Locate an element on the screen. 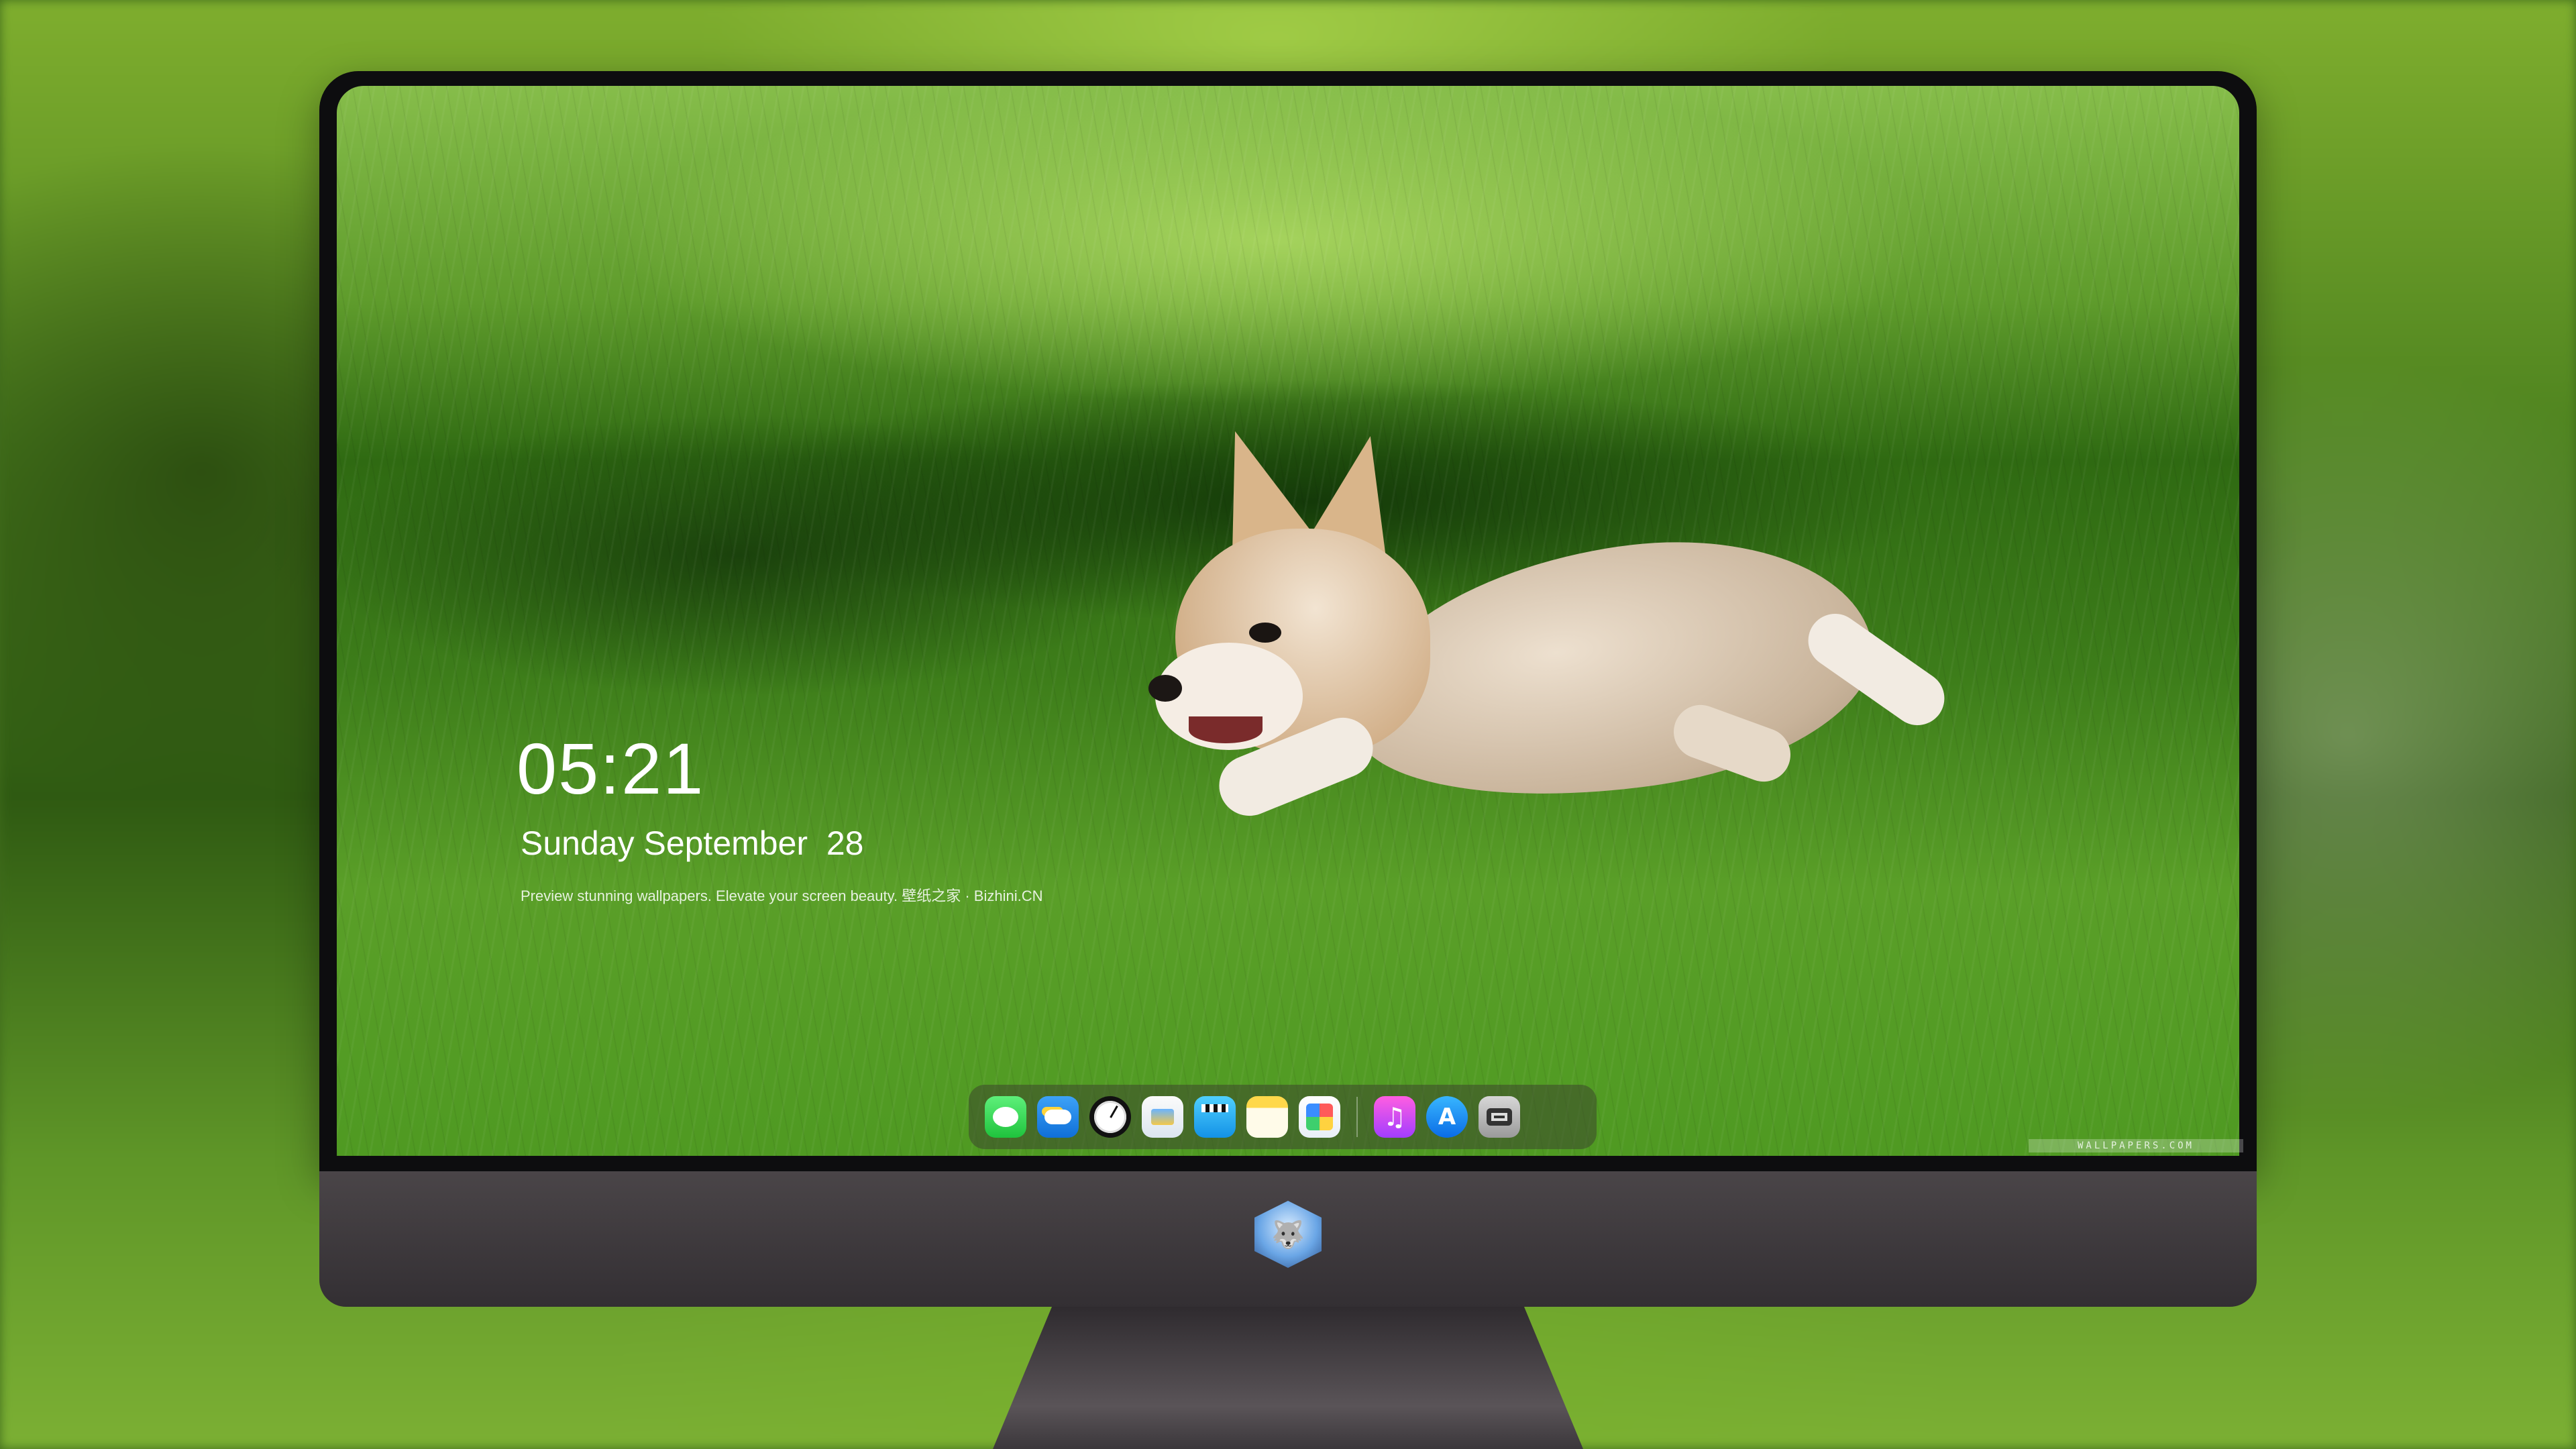  camera-icon is located at coordinates (1499, 1117).